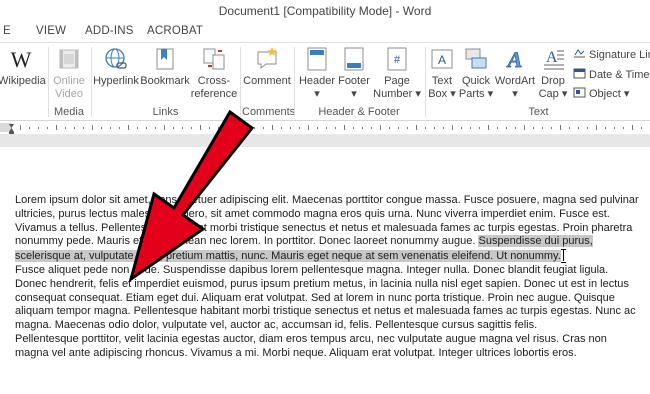 Image resolution: width=650 pixels, height=394 pixels. What do you see at coordinates (165, 59) in the screenshot?
I see `bookmark-icon` at bounding box center [165, 59].